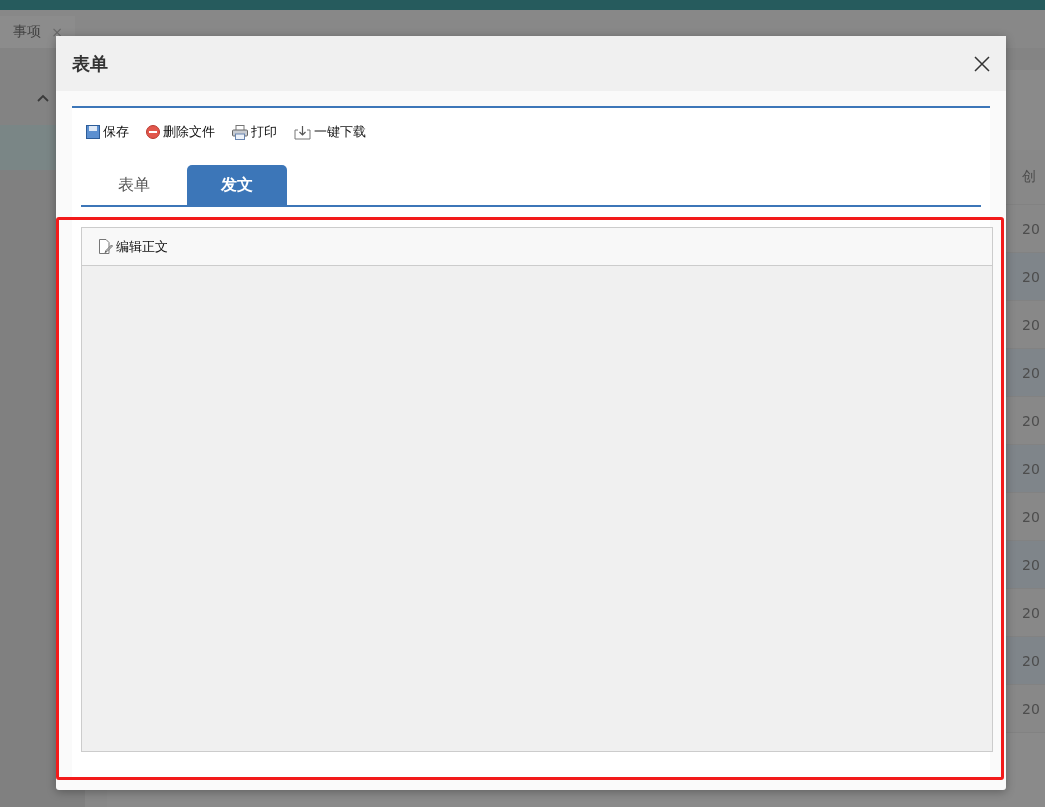 The image size is (1045, 807). Describe the element at coordinates (27, 32) in the screenshot. I see `tab-label: 事项` at that location.